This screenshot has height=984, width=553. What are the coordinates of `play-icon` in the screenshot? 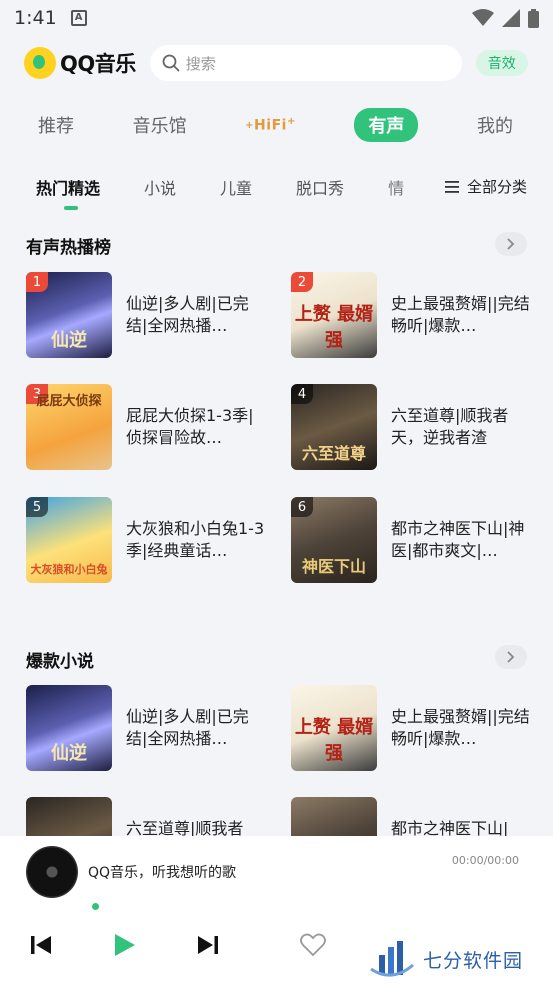 It's located at (125, 945).